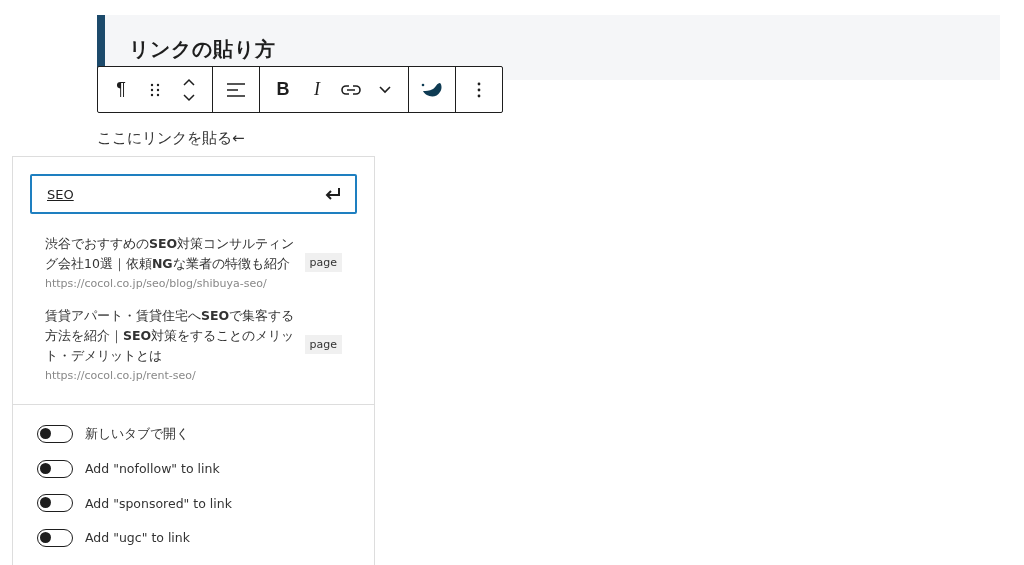  I want to click on toggle-label: Add "sponsored" to link, so click(158, 503).